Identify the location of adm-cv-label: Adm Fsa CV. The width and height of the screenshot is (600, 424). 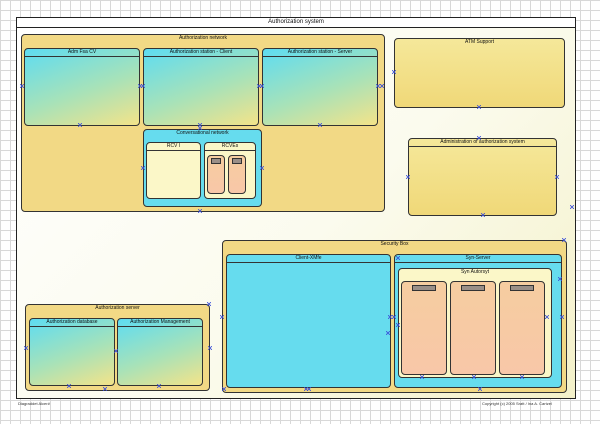
(82, 53).